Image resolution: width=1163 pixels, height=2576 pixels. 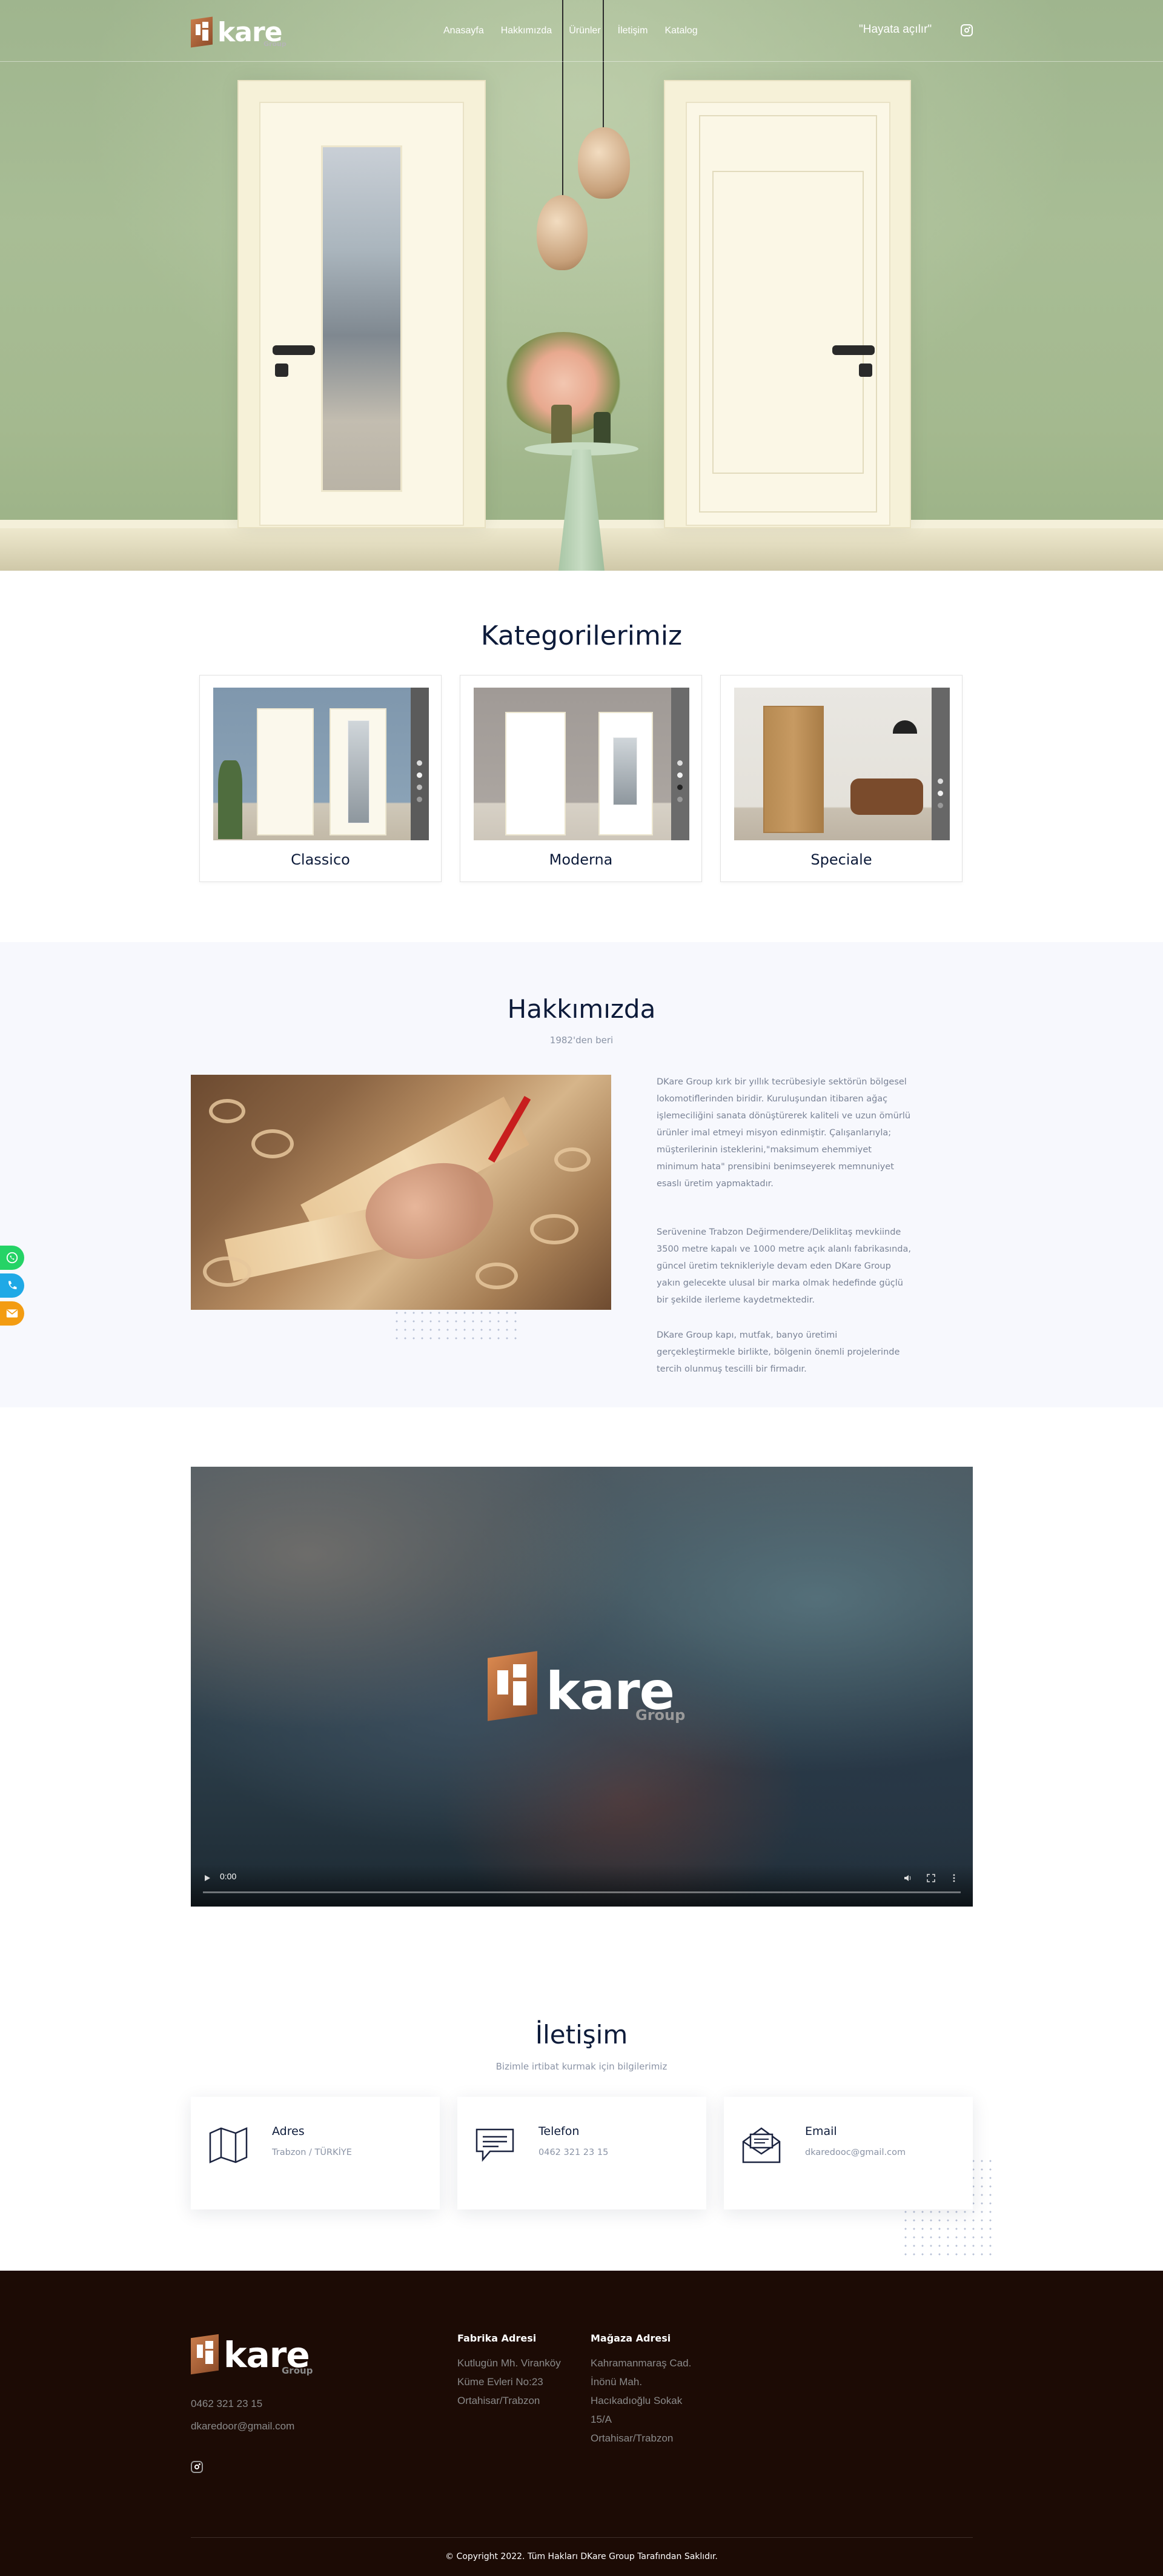 What do you see at coordinates (228, 2145) in the screenshot?
I see `map-icon` at bounding box center [228, 2145].